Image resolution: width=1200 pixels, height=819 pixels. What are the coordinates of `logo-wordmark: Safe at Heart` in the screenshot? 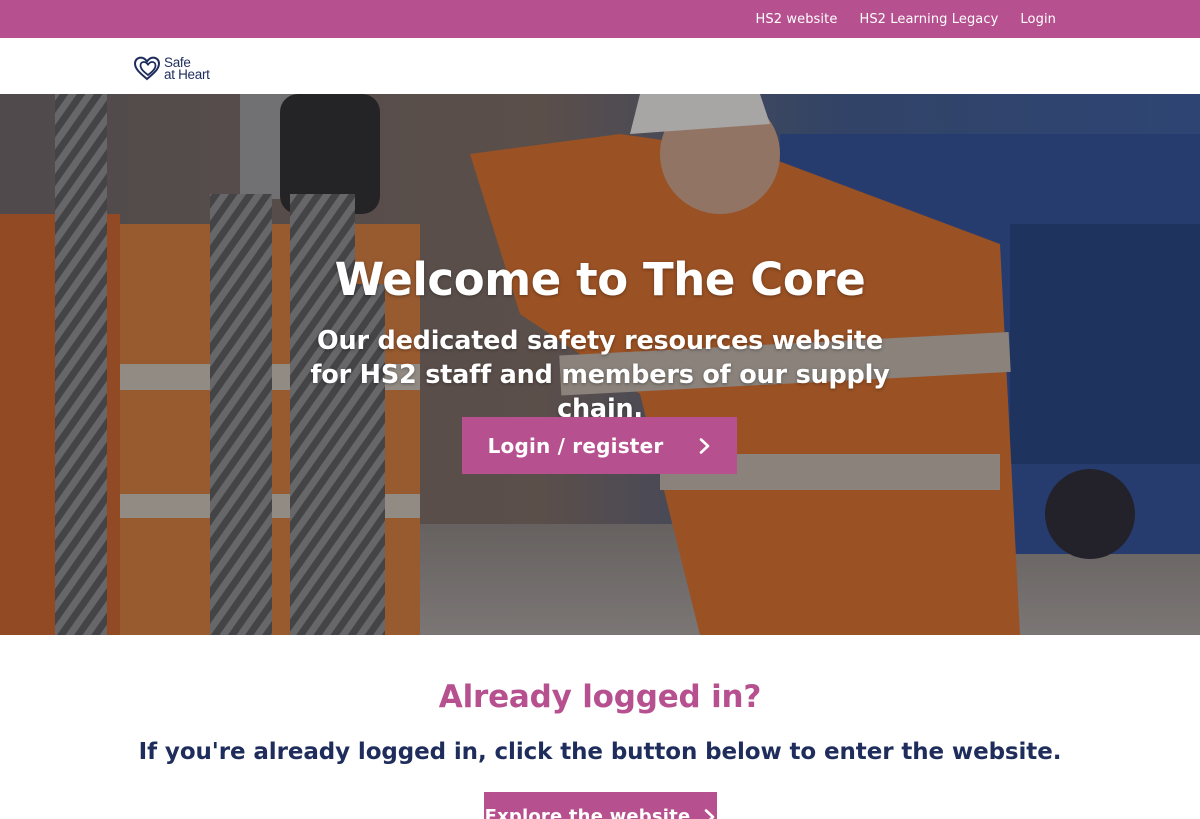 It's located at (187, 69).